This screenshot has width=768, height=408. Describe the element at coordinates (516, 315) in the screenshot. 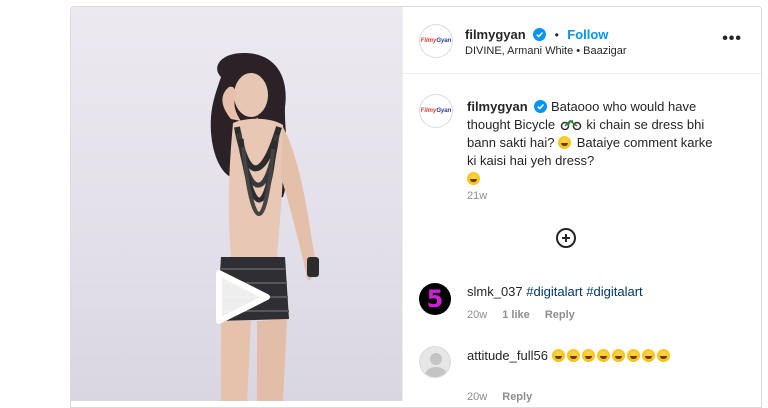

I see `comment-1-likes: 1 like` at that location.